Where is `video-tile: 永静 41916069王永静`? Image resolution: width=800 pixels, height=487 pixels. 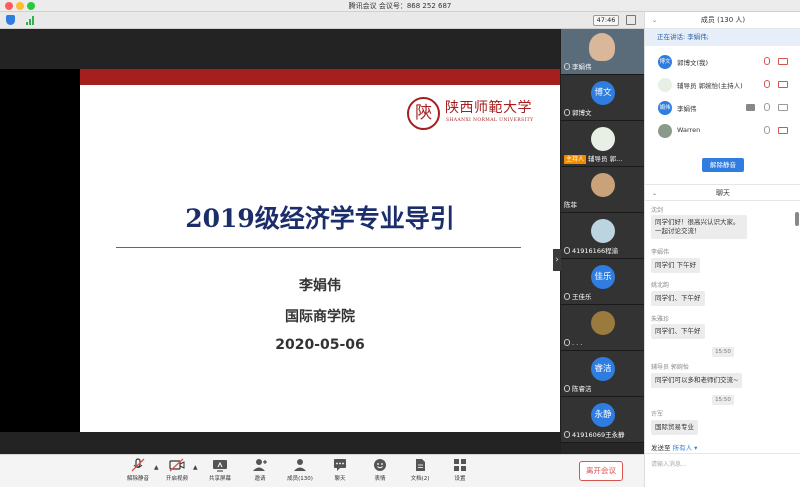 video-tile: 永静 41916069王永静 is located at coordinates (602, 420).